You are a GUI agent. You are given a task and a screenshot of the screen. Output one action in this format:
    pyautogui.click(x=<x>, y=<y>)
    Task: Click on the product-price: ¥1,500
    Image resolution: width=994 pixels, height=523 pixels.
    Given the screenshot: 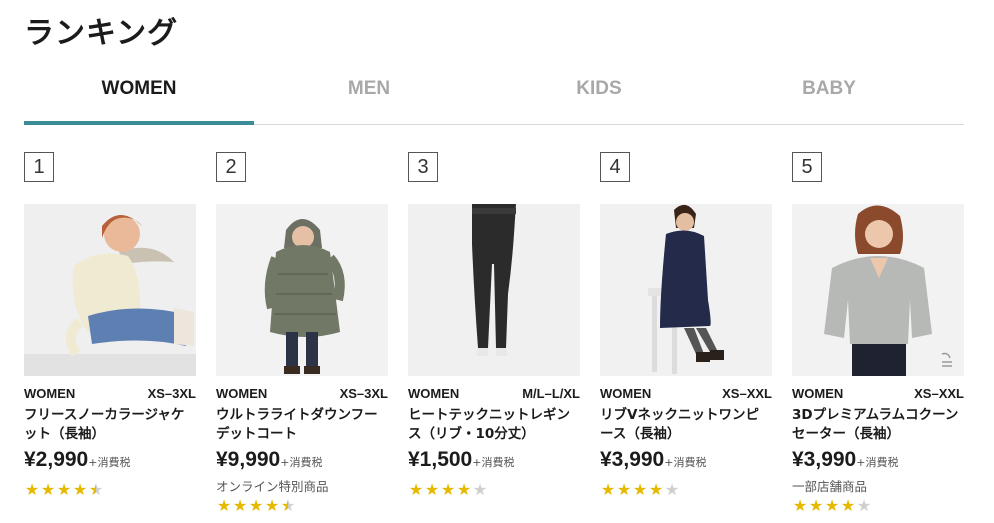 What is the action you would take?
    pyautogui.click(x=440, y=459)
    